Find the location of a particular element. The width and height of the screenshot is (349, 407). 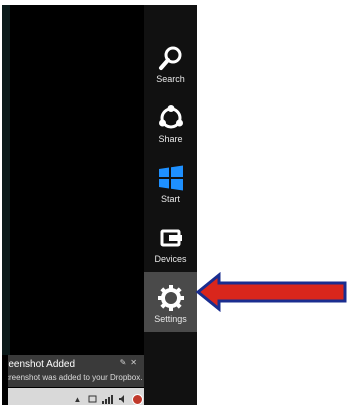

devices-icon is located at coordinates (171, 238).